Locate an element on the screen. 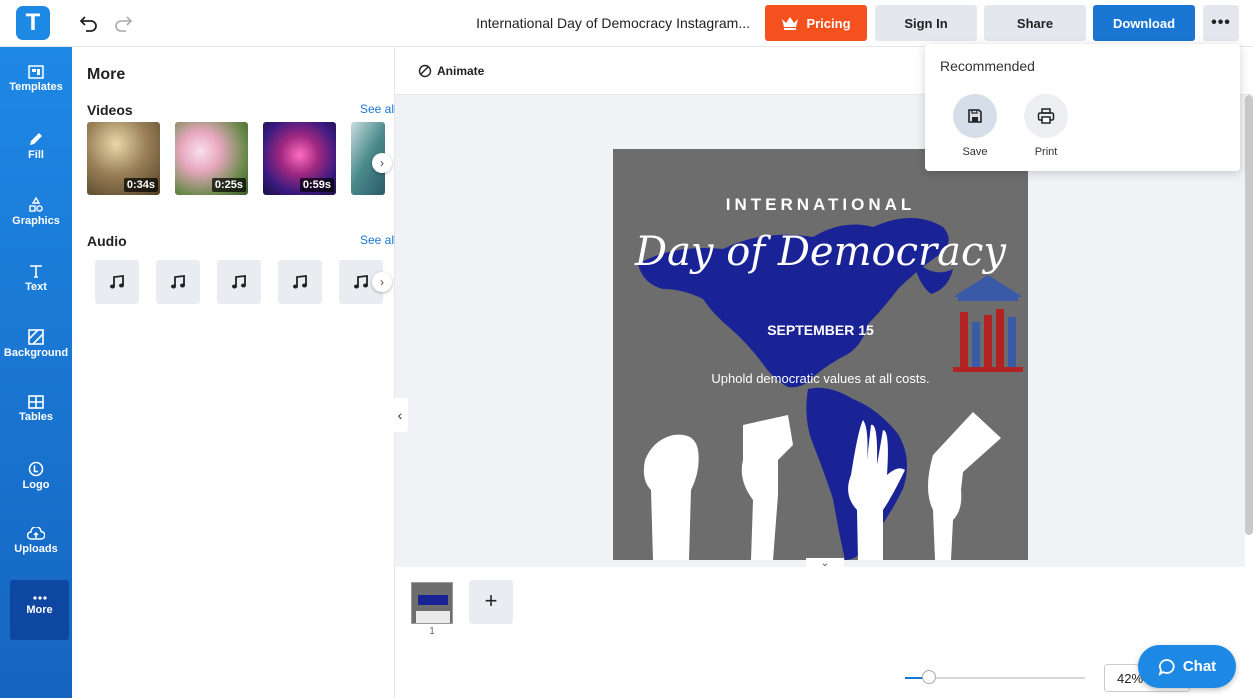 This screenshot has width=1253, height=698. audio-next-icon: › is located at coordinates (382, 282).